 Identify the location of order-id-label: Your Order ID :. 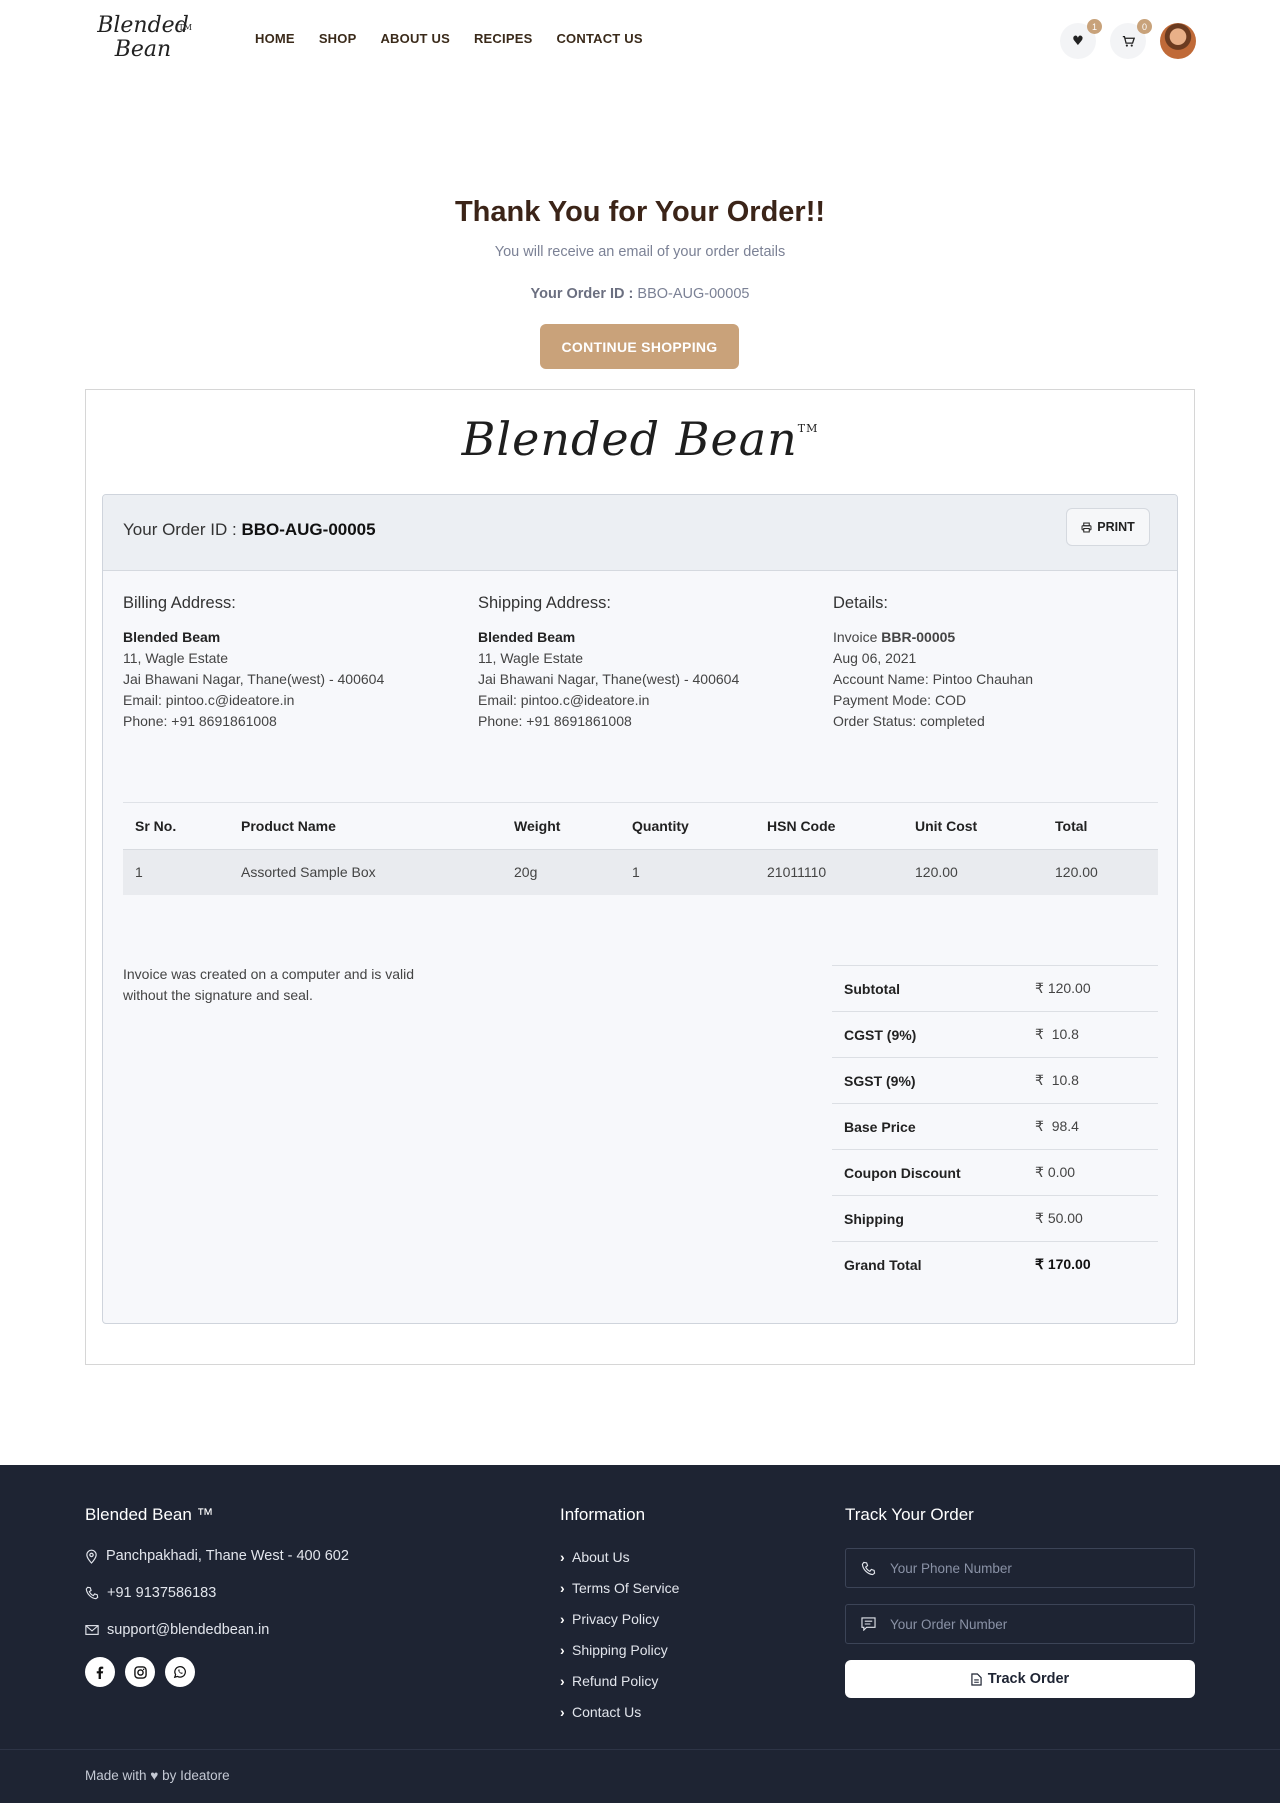
(582, 294).